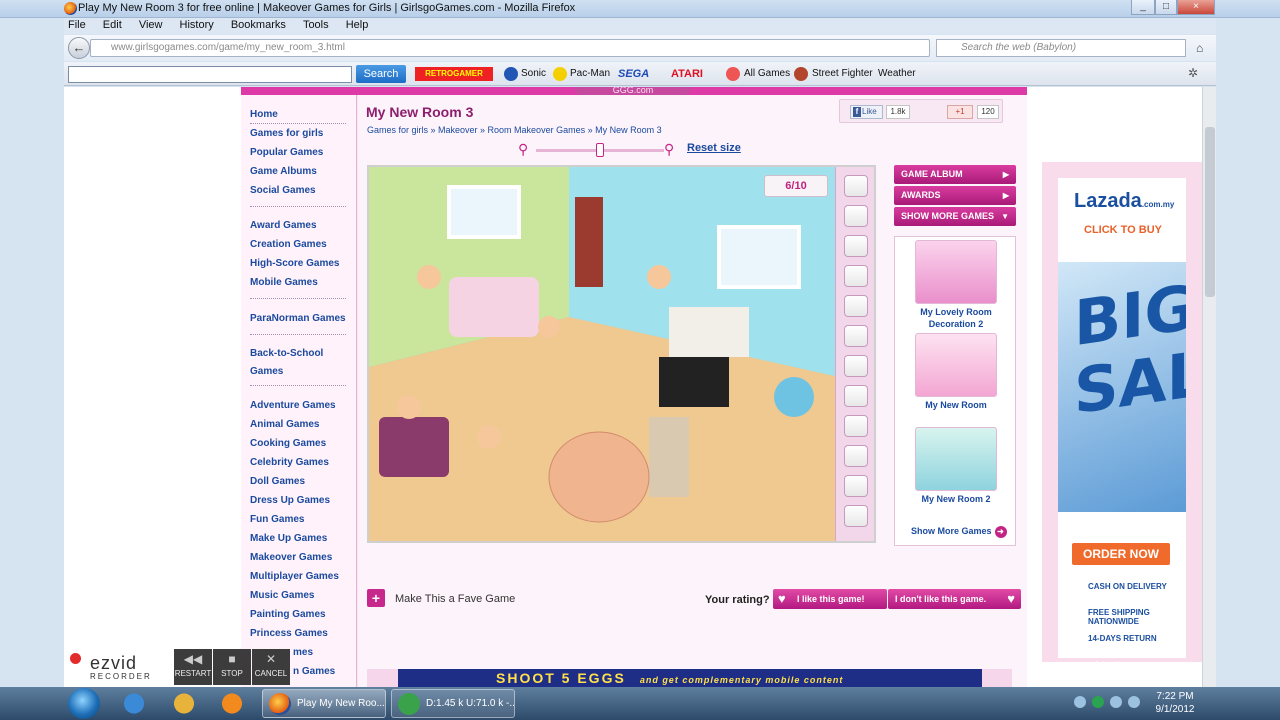 This screenshot has width=1280, height=720. What do you see at coordinates (1143, 7) in the screenshot?
I see `minimize-button: _` at bounding box center [1143, 7].